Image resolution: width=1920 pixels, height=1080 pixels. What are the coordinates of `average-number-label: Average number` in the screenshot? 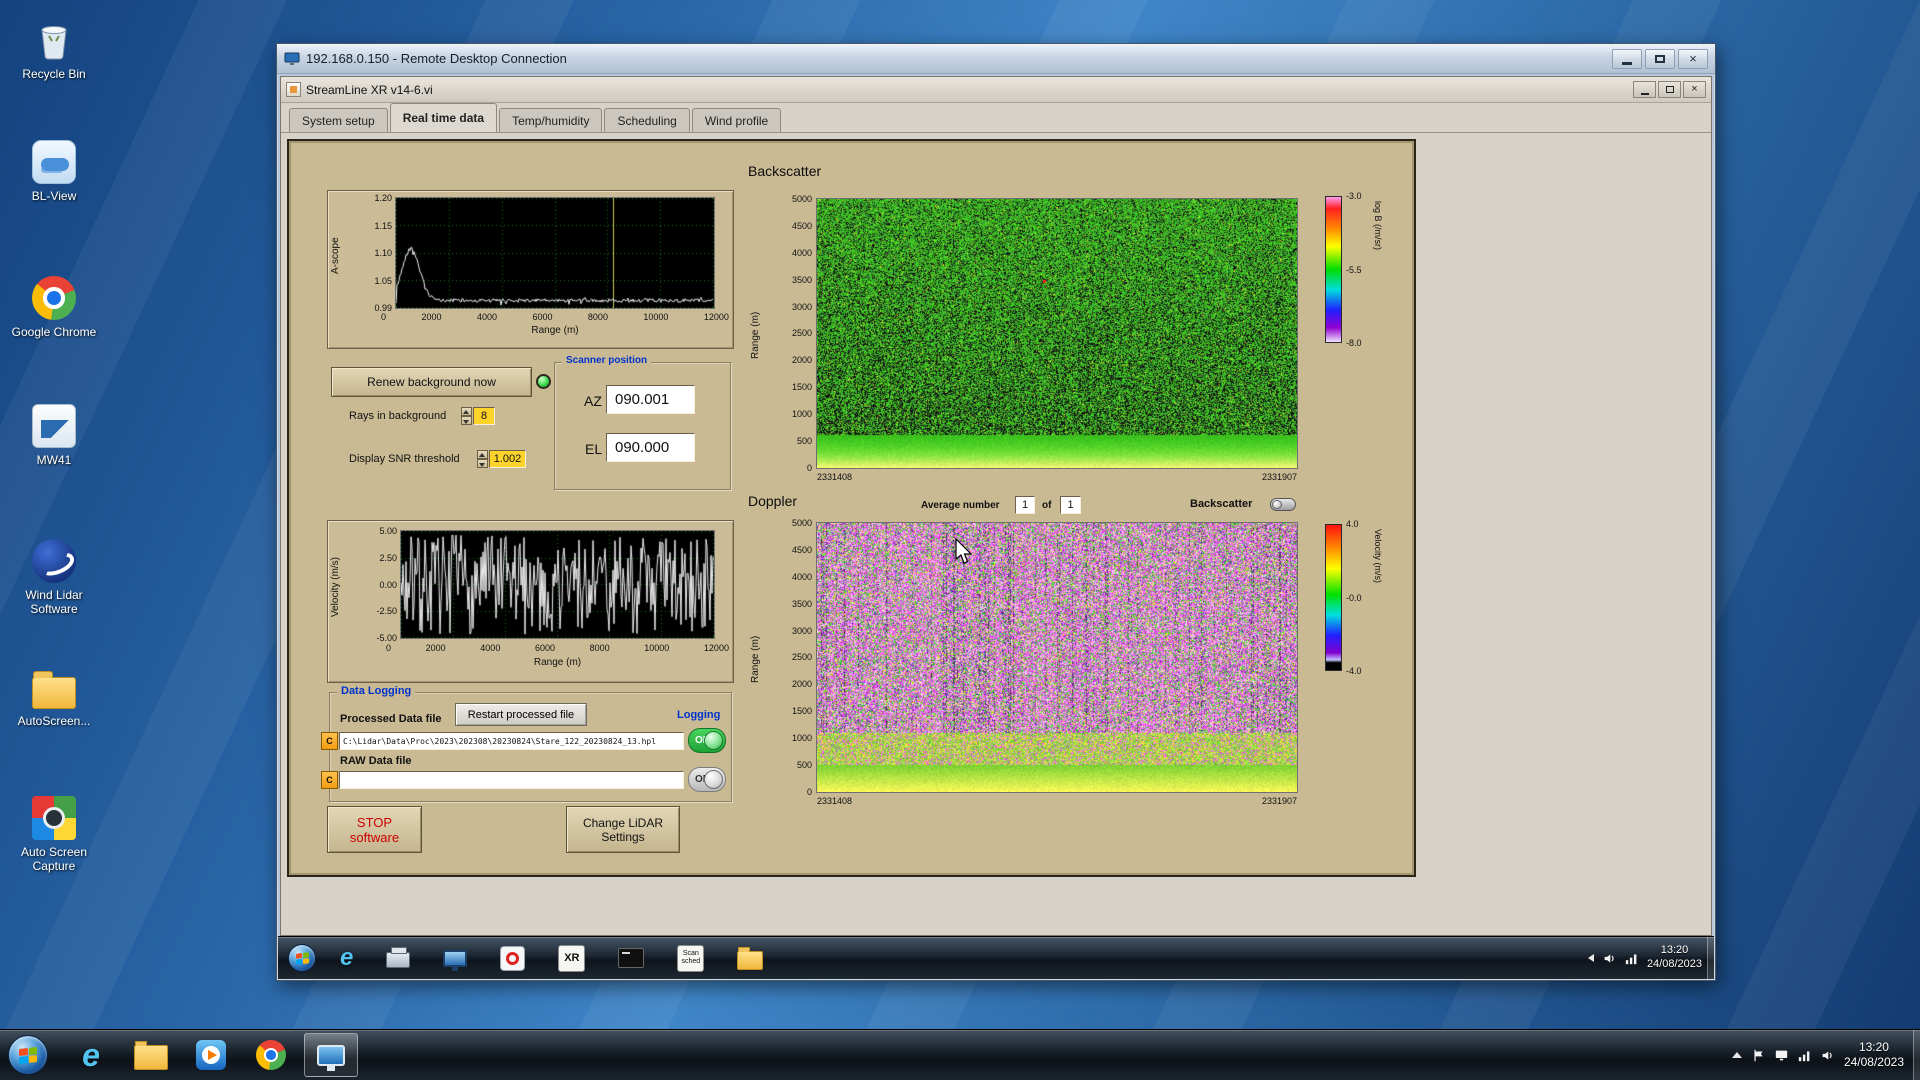 It's located at (960, 505).